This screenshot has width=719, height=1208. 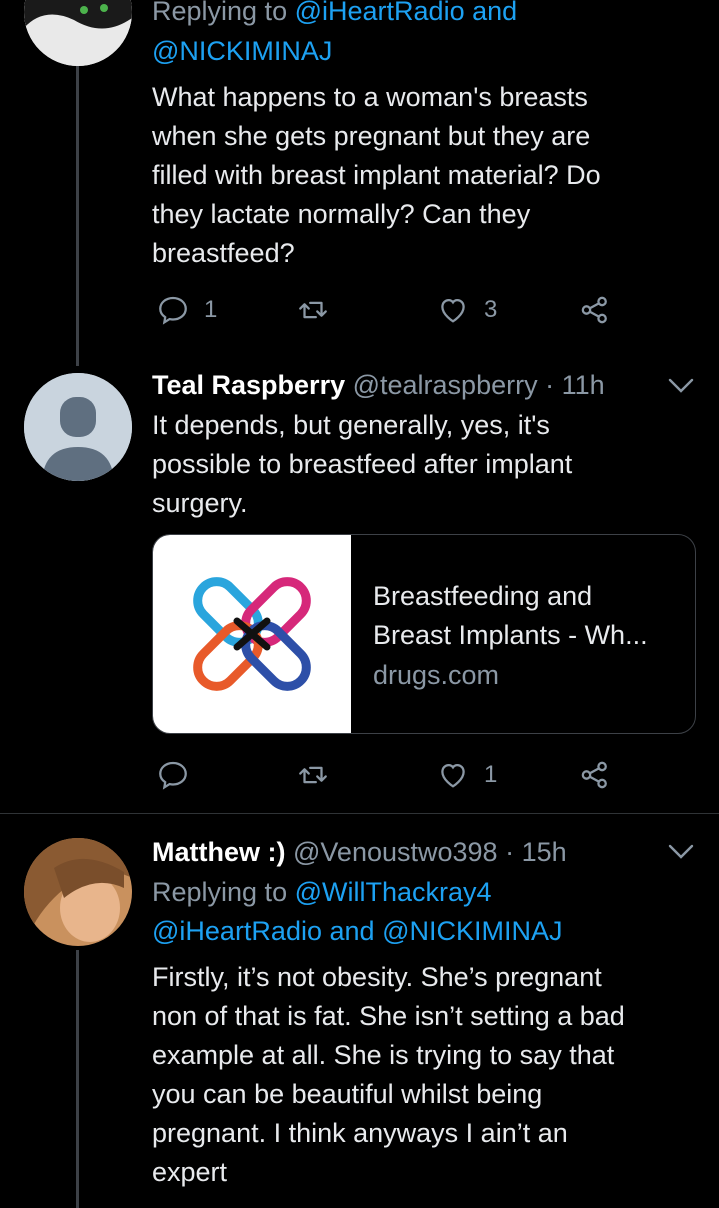 I want to click on reply-button: 1, so click(x=186, y=310).